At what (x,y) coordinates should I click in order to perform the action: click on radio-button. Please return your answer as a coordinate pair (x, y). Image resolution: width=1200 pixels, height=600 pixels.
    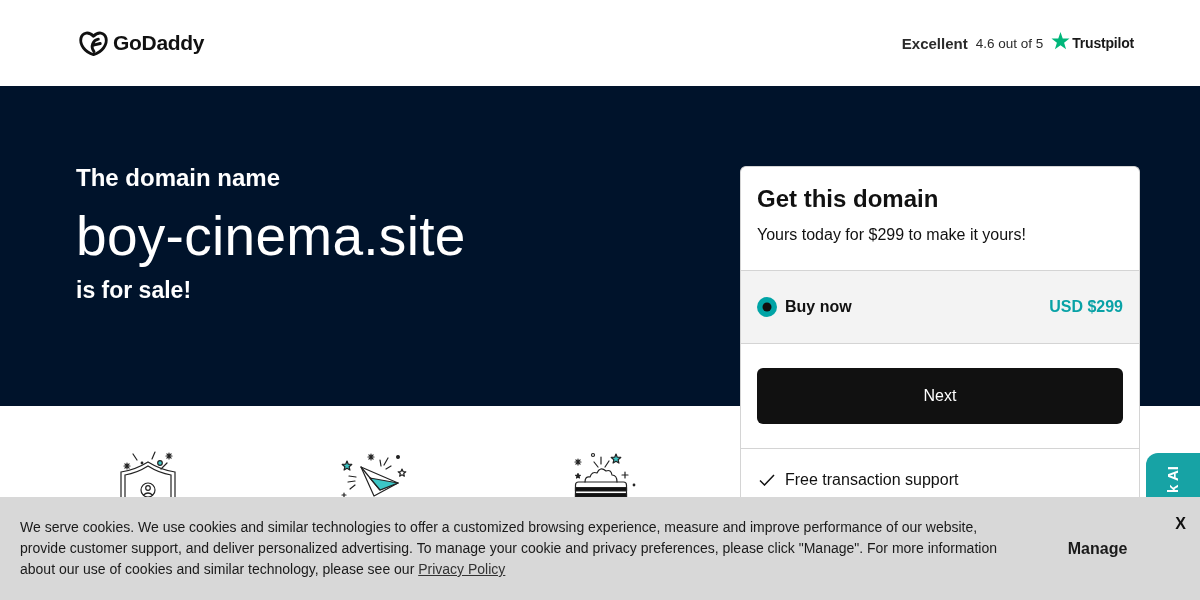
    Looking at the image, I should click on (767, 307).